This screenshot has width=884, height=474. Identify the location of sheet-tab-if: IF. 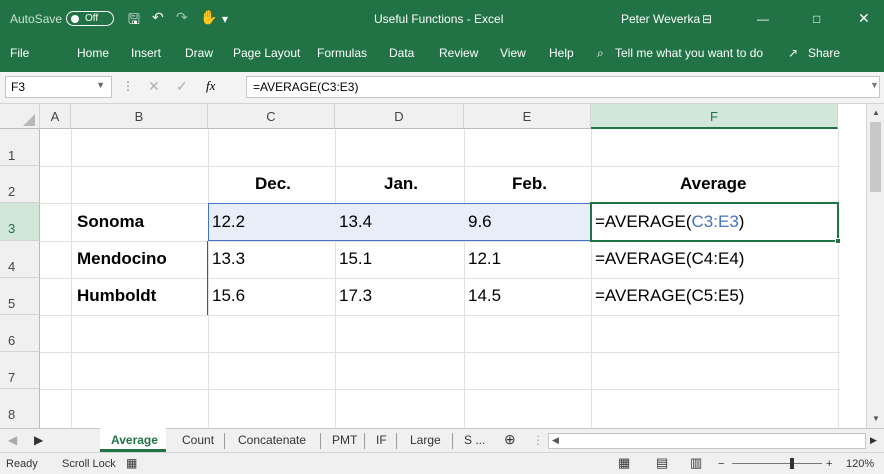
(381, 440).